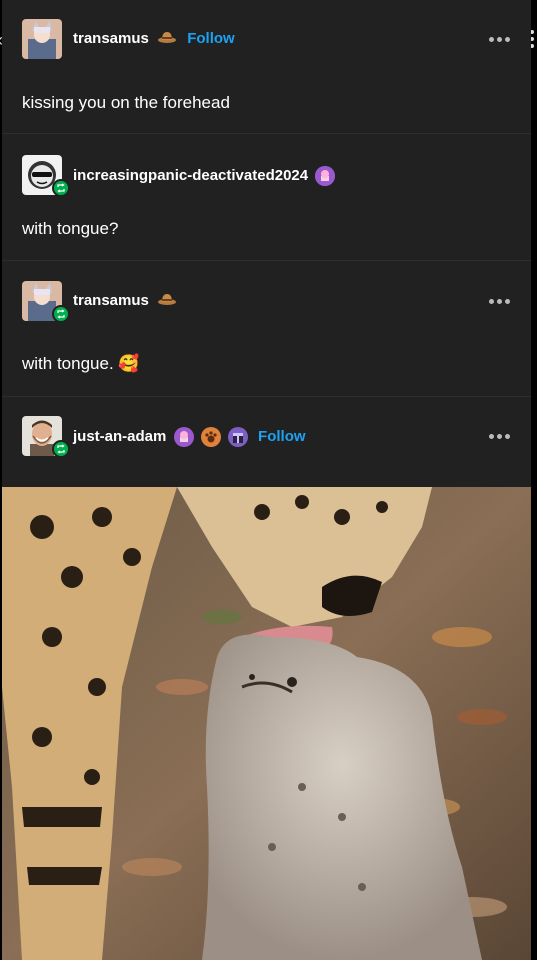 This screenshot has height=960, width=537. What do you see at coordinates (210, 437) in the screenshot?
I see `paw-badge-icon` at bounding box center [210, 437].